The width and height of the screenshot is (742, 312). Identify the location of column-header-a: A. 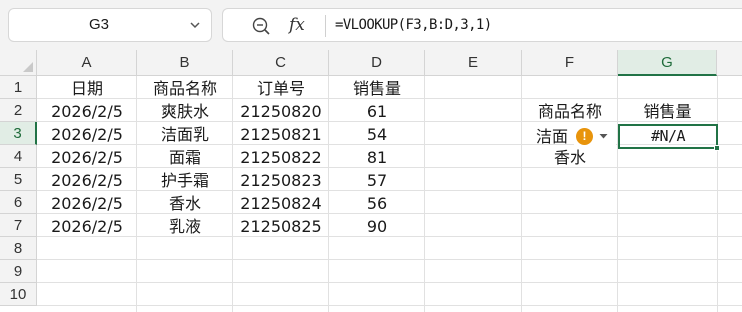
(87, 63).